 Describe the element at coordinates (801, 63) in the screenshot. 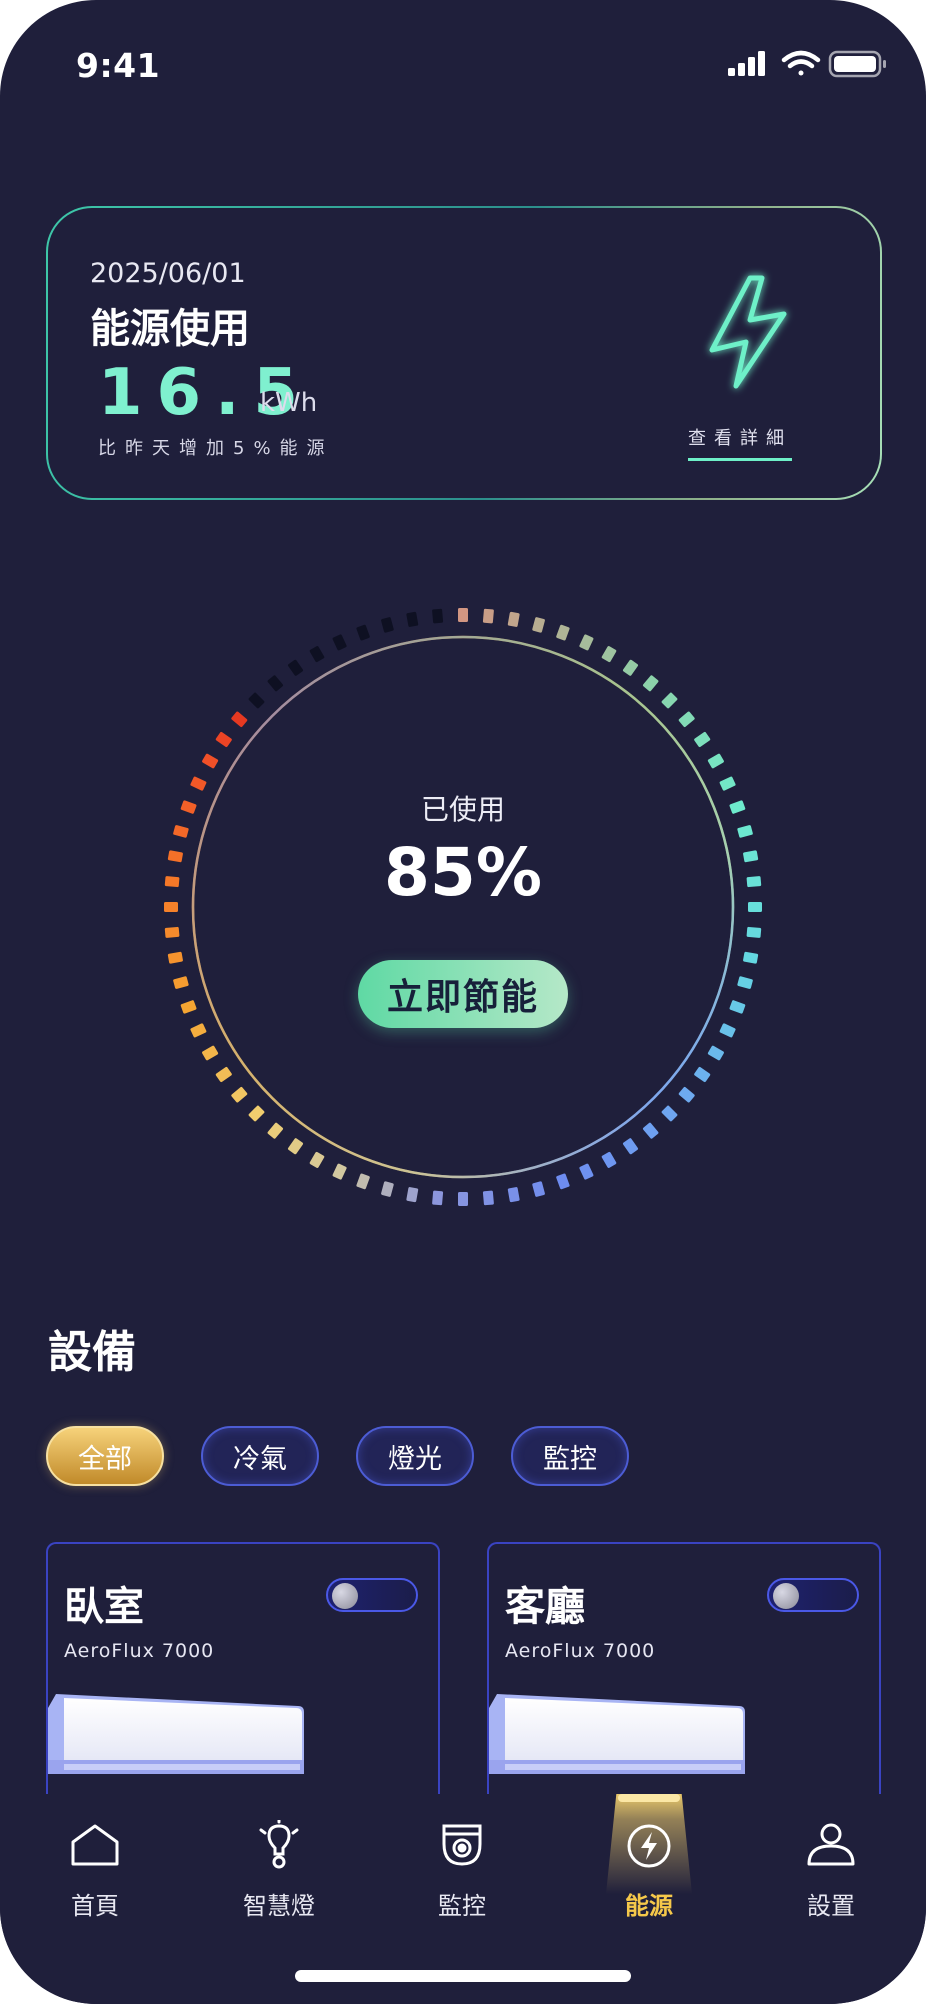

I see `wifi-icon` at that location.